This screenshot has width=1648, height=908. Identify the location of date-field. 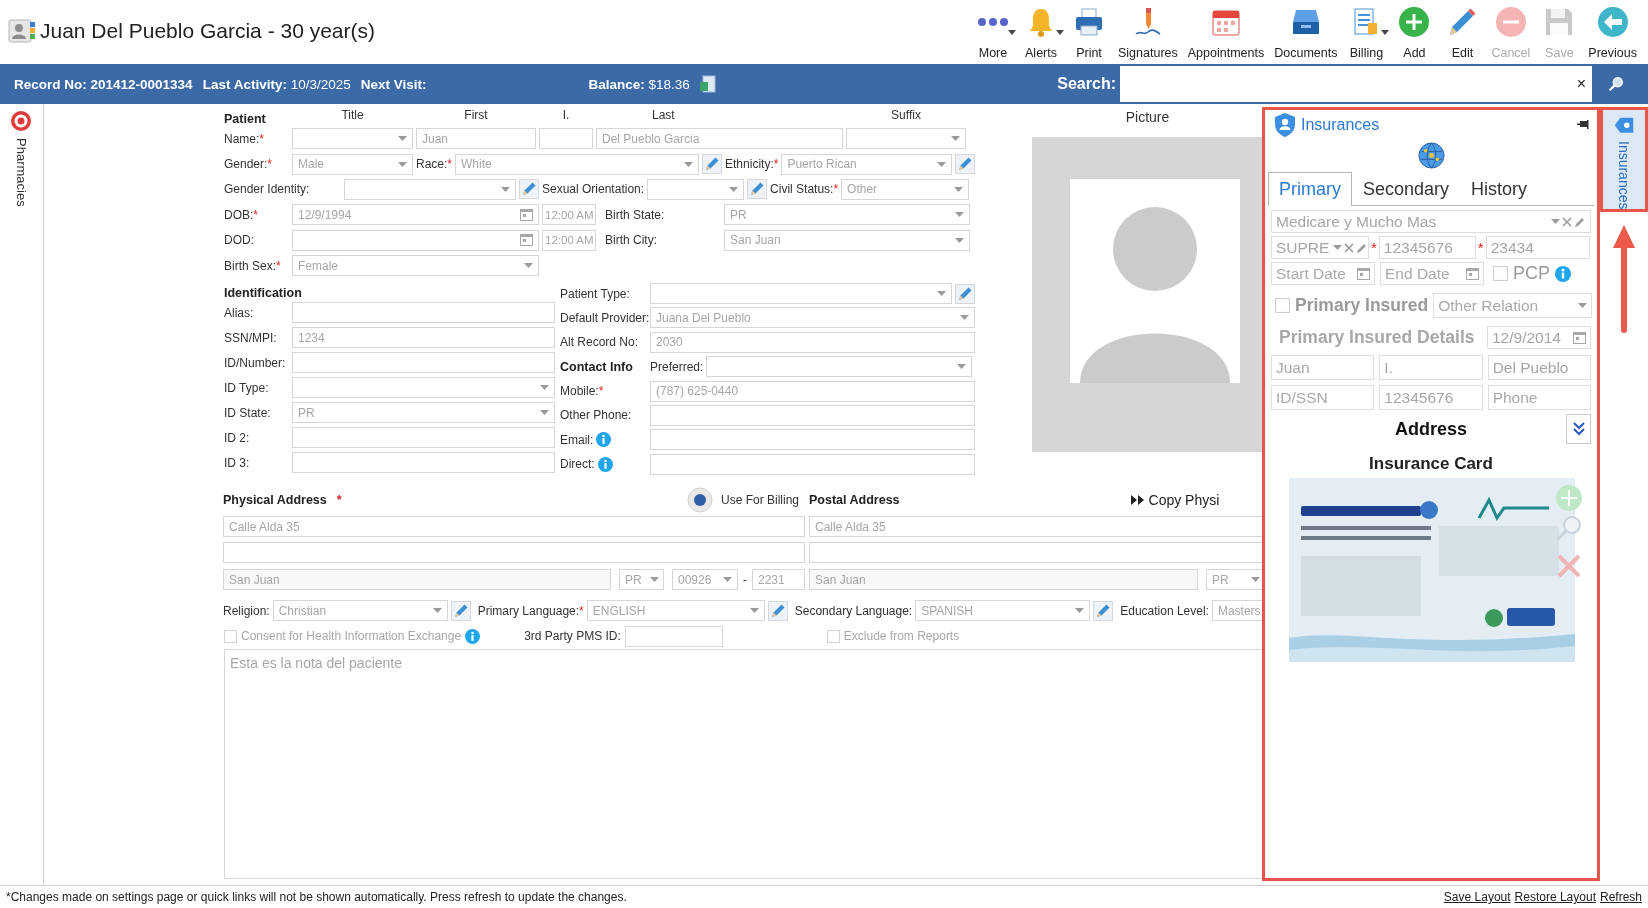
(415, 240).